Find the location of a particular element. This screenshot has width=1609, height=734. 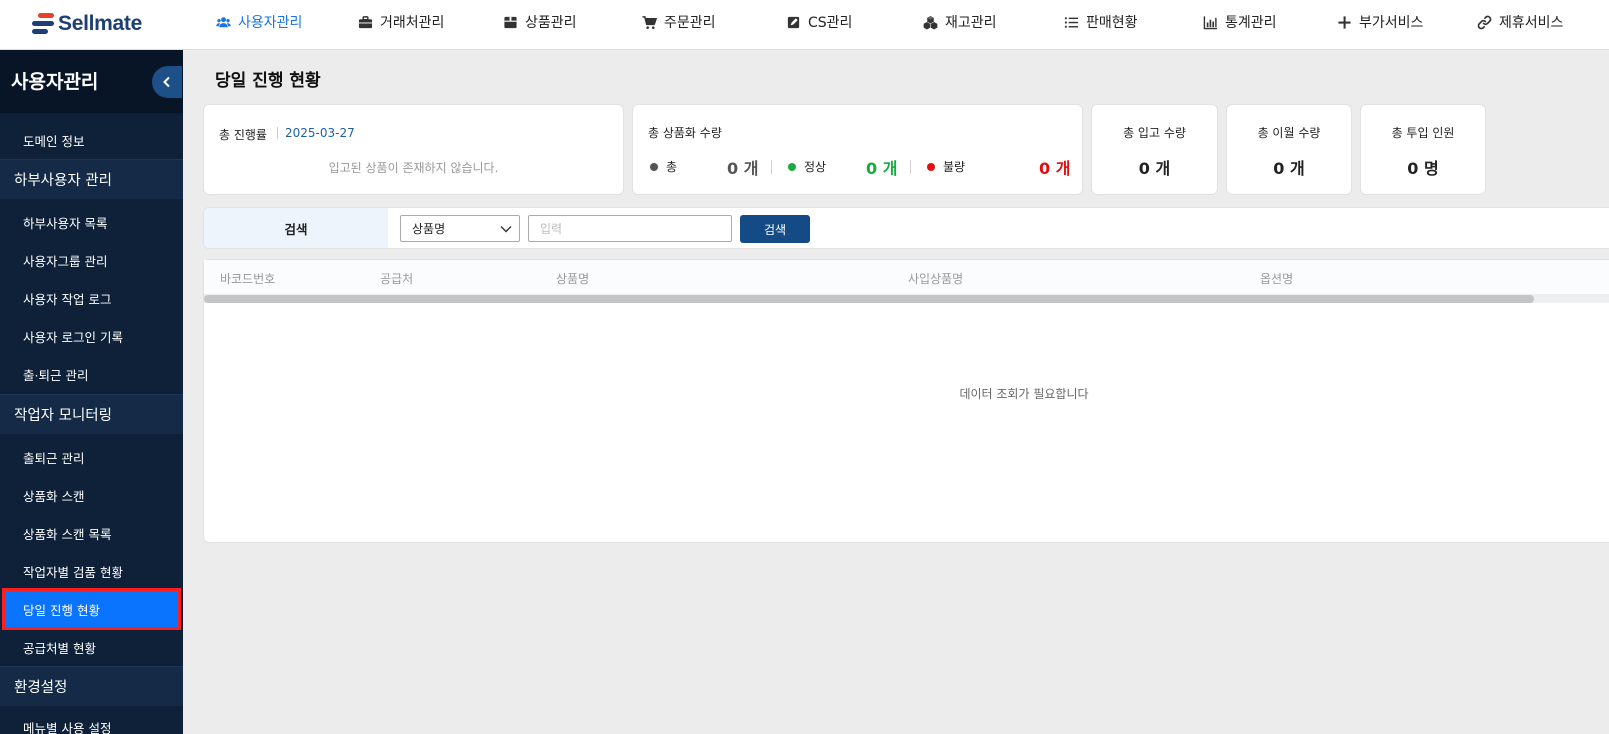

nav-label: 재고관리 is located at coordinates (971, 23).